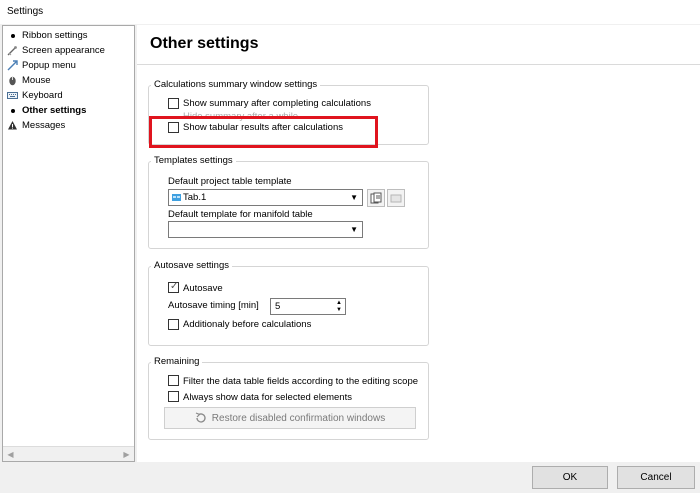  What do you see at coordinates (63, 50) in the screenshot?
I see `sidebar-item-label: Screen appearance` at bounding box center [63, 50].